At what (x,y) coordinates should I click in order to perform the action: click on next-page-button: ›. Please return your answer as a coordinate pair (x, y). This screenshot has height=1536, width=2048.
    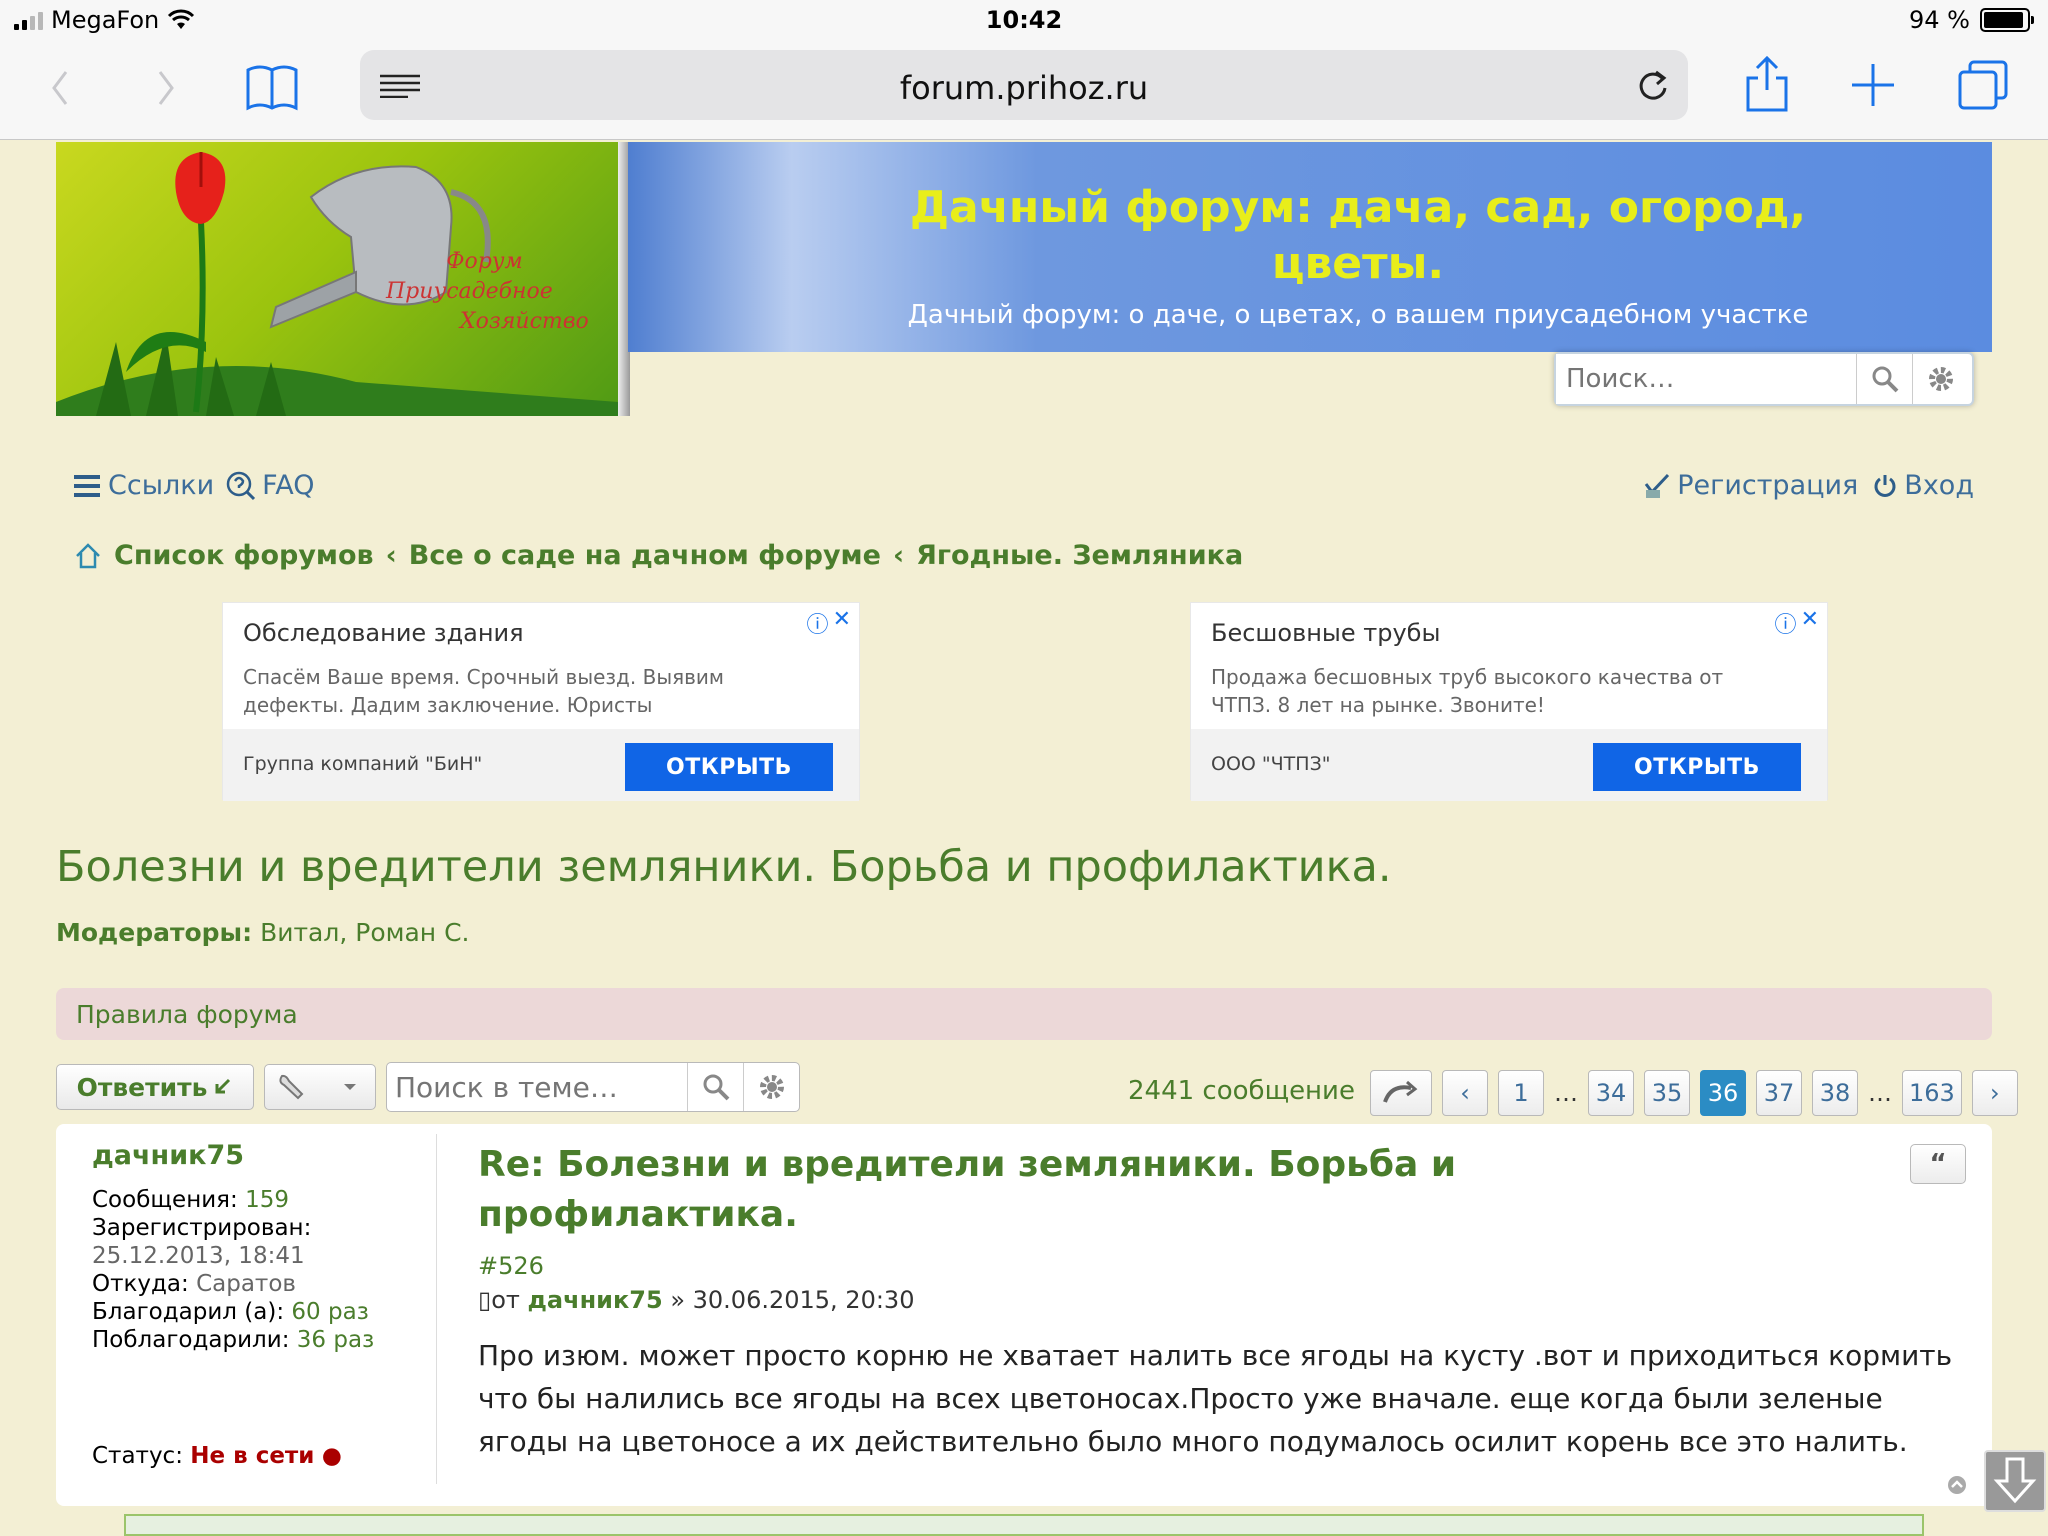
    Looking at the image, I should click on (1994, 1093).